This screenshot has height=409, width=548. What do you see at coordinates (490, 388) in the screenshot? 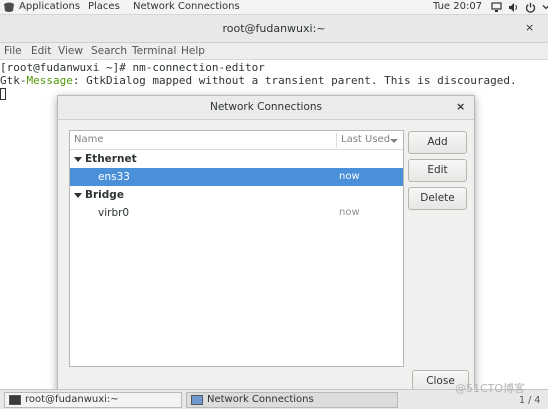
I see `watermark: @51CTO博客` at bounding box center [490, 388].